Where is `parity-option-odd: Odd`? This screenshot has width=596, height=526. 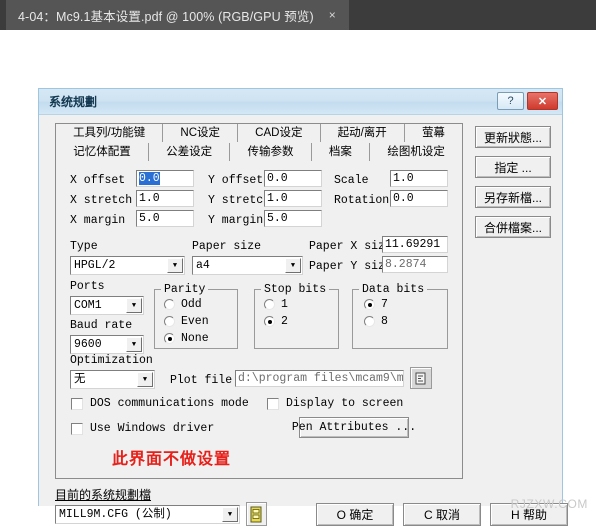 parity-option-odd: Odd is located at coordinates (183, 304).